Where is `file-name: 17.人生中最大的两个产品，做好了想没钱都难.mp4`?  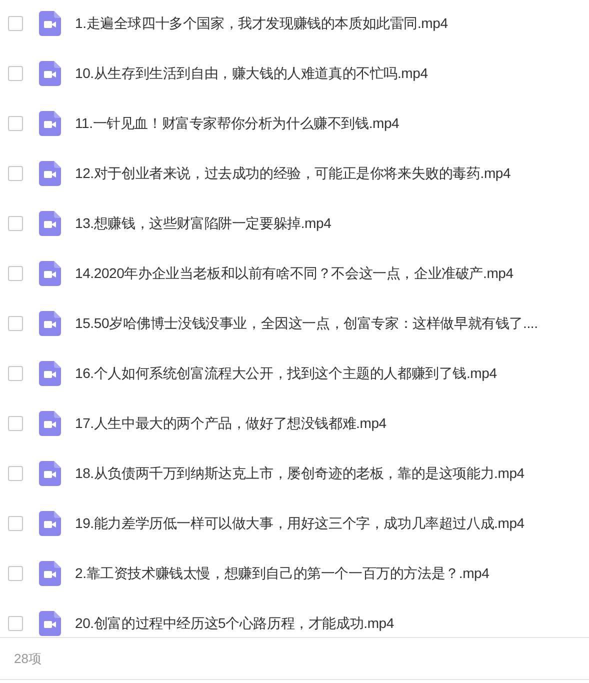
file-name: 17.人生中最大的两个产品，做好了想没钱都难.mp4 is located at coordinates (230, 423).